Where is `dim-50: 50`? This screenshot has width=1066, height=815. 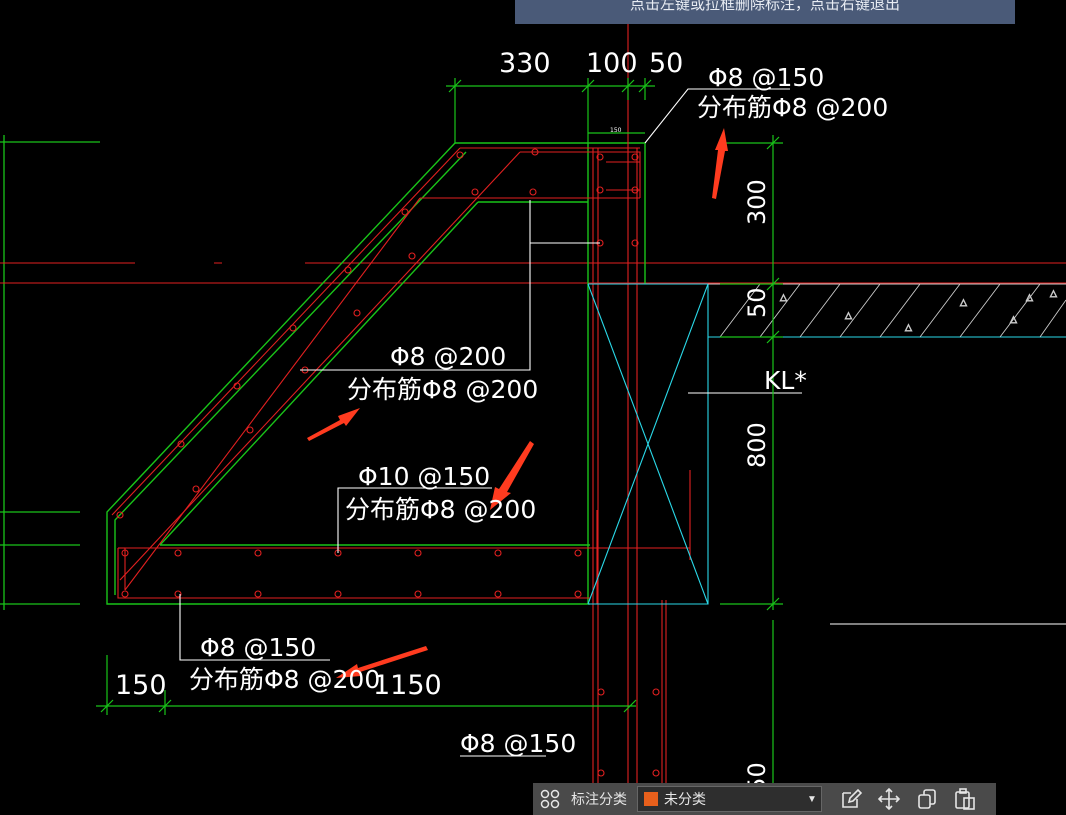 dim-50: 50 is located at coordinates (666, 63).